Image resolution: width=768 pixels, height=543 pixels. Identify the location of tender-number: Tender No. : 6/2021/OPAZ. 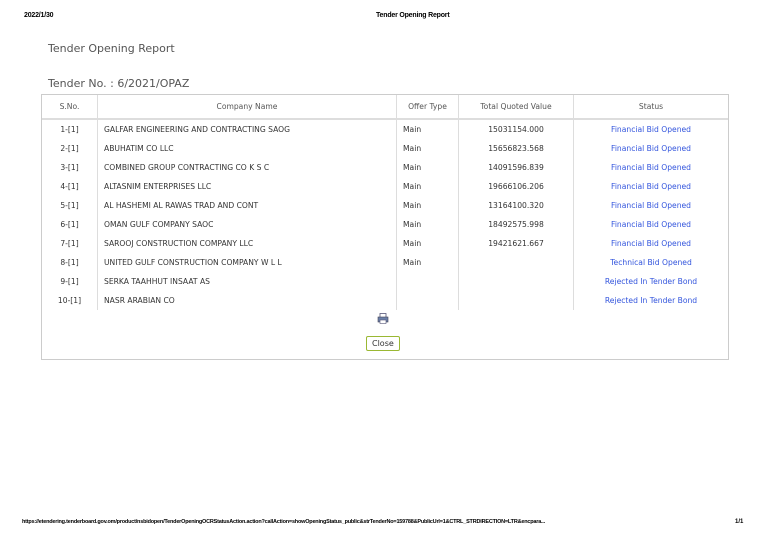
(119, 83).